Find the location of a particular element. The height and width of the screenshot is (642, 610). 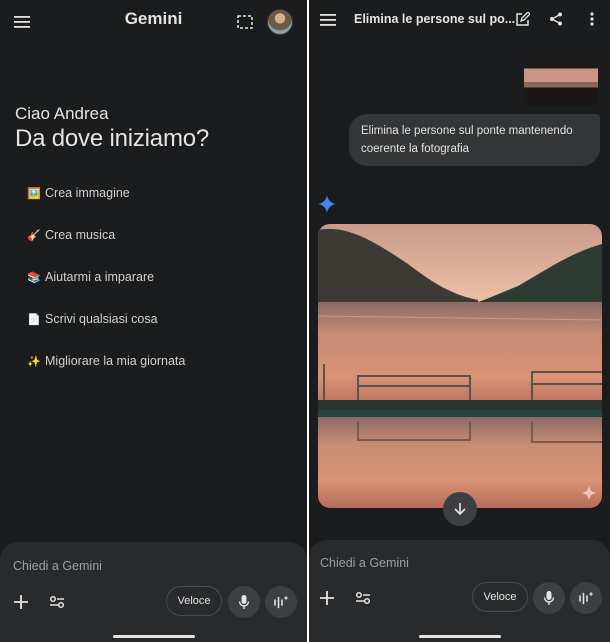

suggestion-create-music: 🎸 Crea musica is located at coordinates (71, 235).